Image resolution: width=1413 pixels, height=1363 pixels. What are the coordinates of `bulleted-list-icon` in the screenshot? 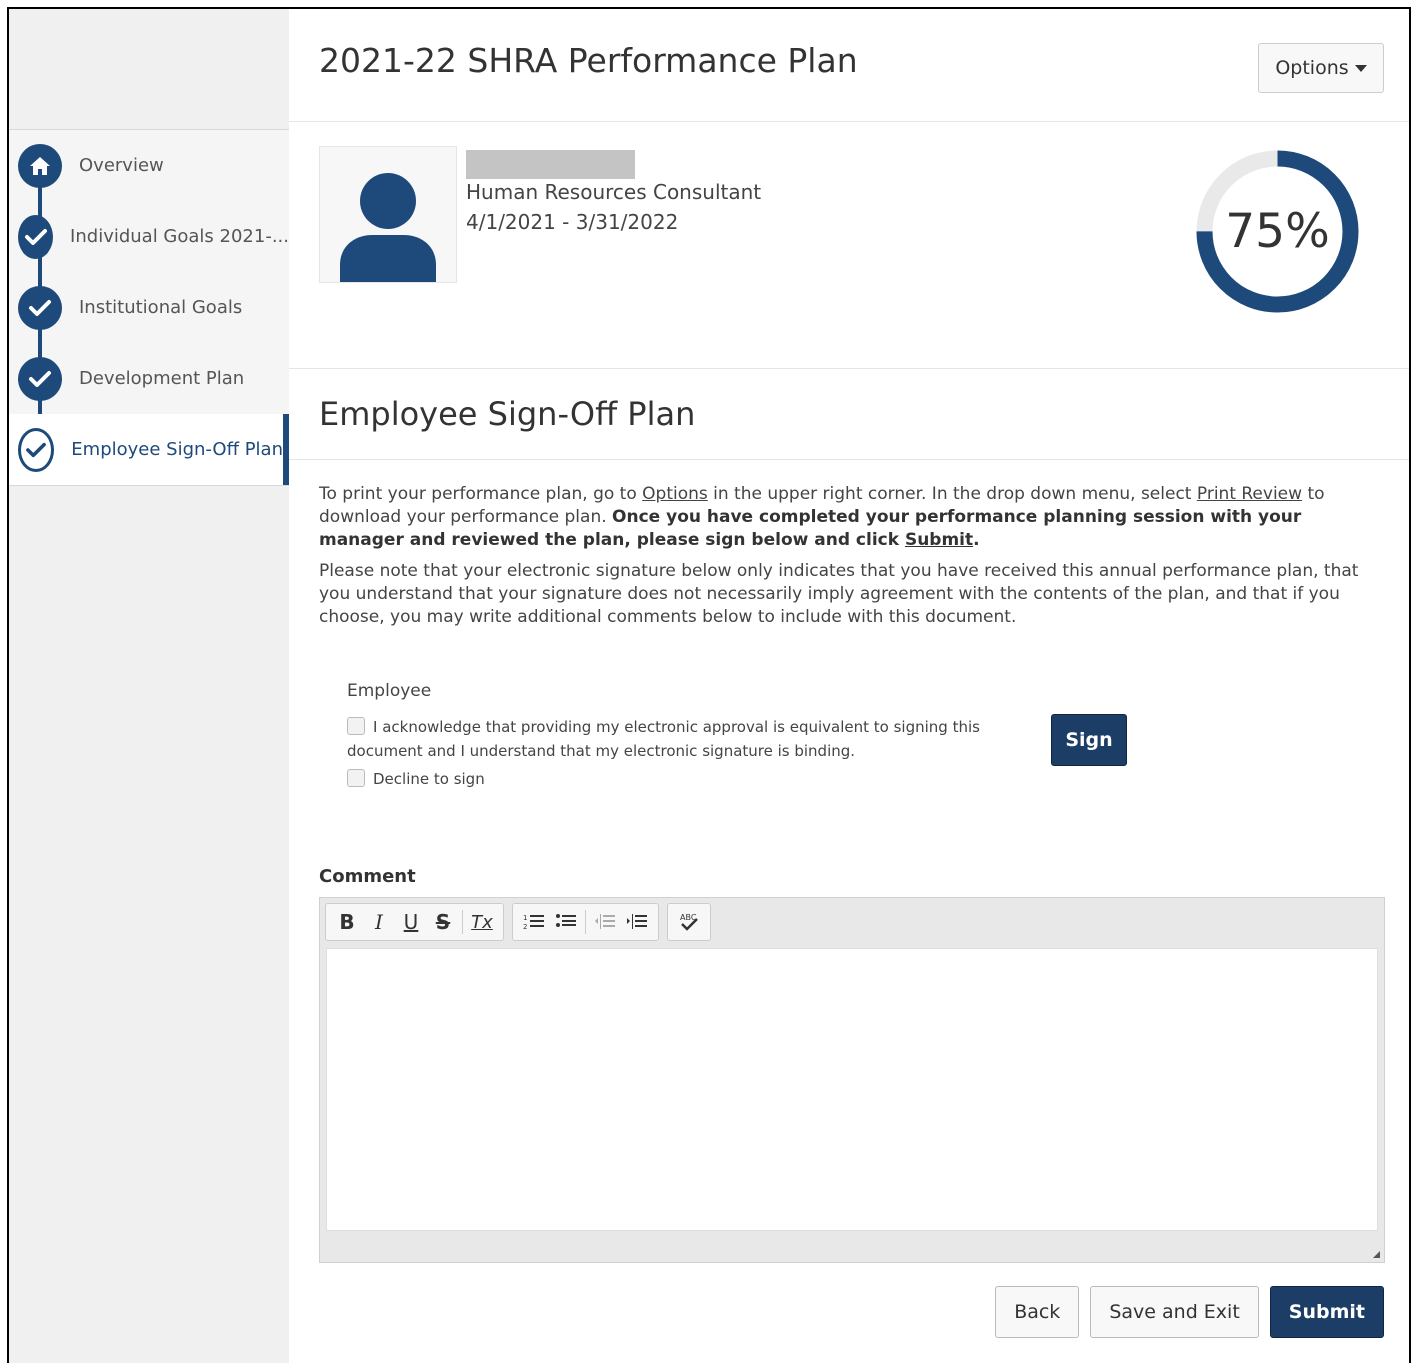 It's located at (566, 922).